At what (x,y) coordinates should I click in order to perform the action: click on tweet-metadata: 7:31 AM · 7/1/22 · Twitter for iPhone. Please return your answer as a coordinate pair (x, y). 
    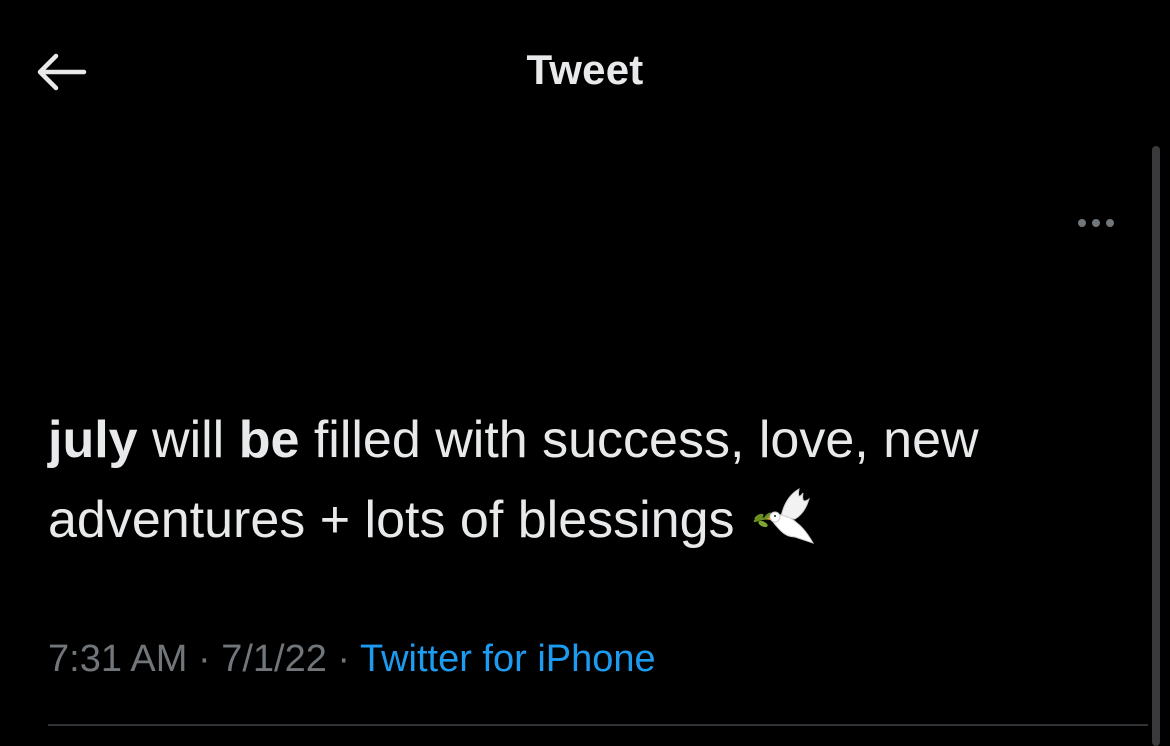
    Looking at the image, I should click on (352, 659).